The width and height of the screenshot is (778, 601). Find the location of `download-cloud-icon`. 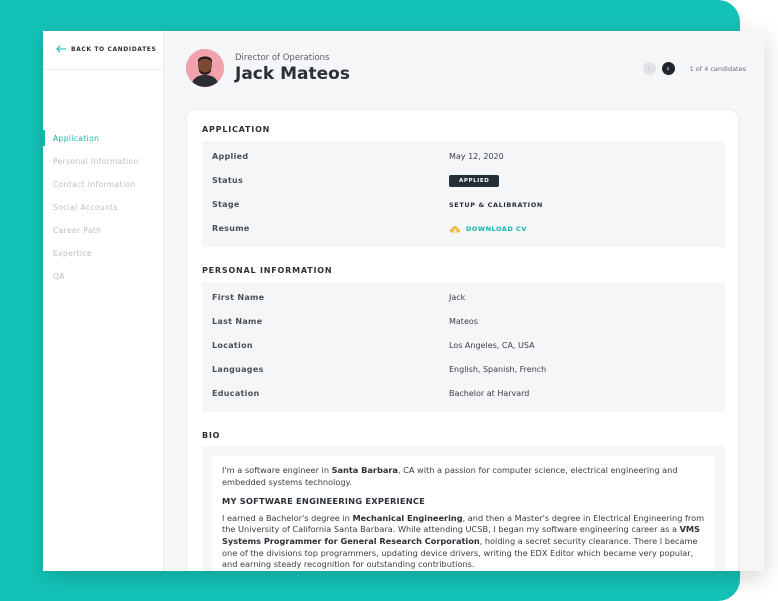

download-cloud-icon is located at coordinates (455, 229).